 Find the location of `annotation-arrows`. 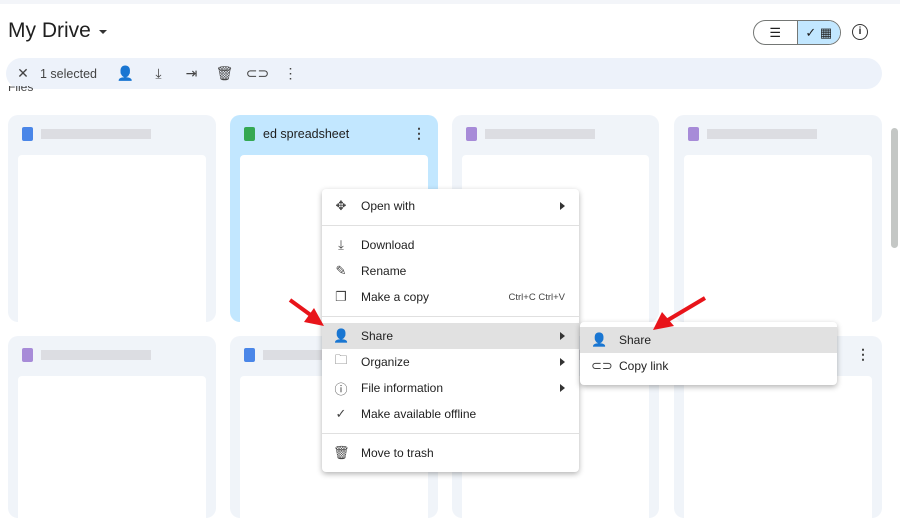

annotation-arrows is located at coordinates (497, 313).